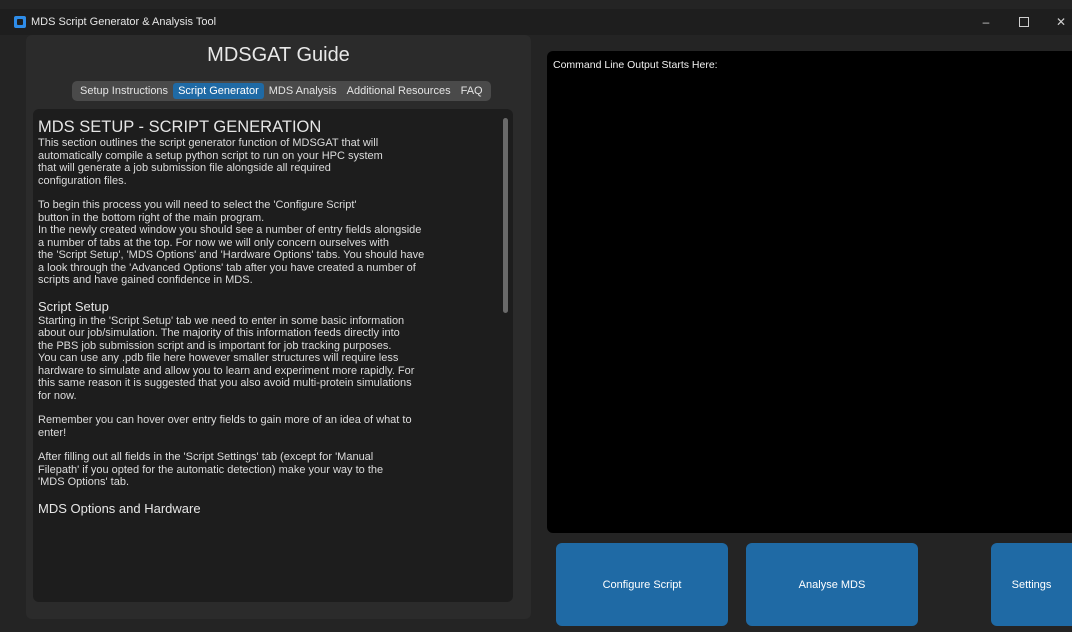 This screenshot has height=632, width=1072. I want to click on section-heading-script-setup: Script Setup, so click(73, 306).